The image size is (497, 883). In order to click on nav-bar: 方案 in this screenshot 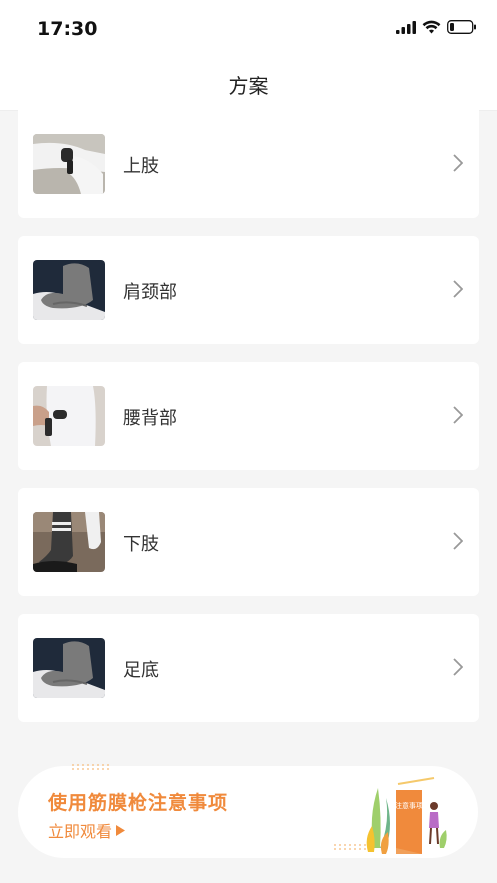, I will do `click(248, 85)`.